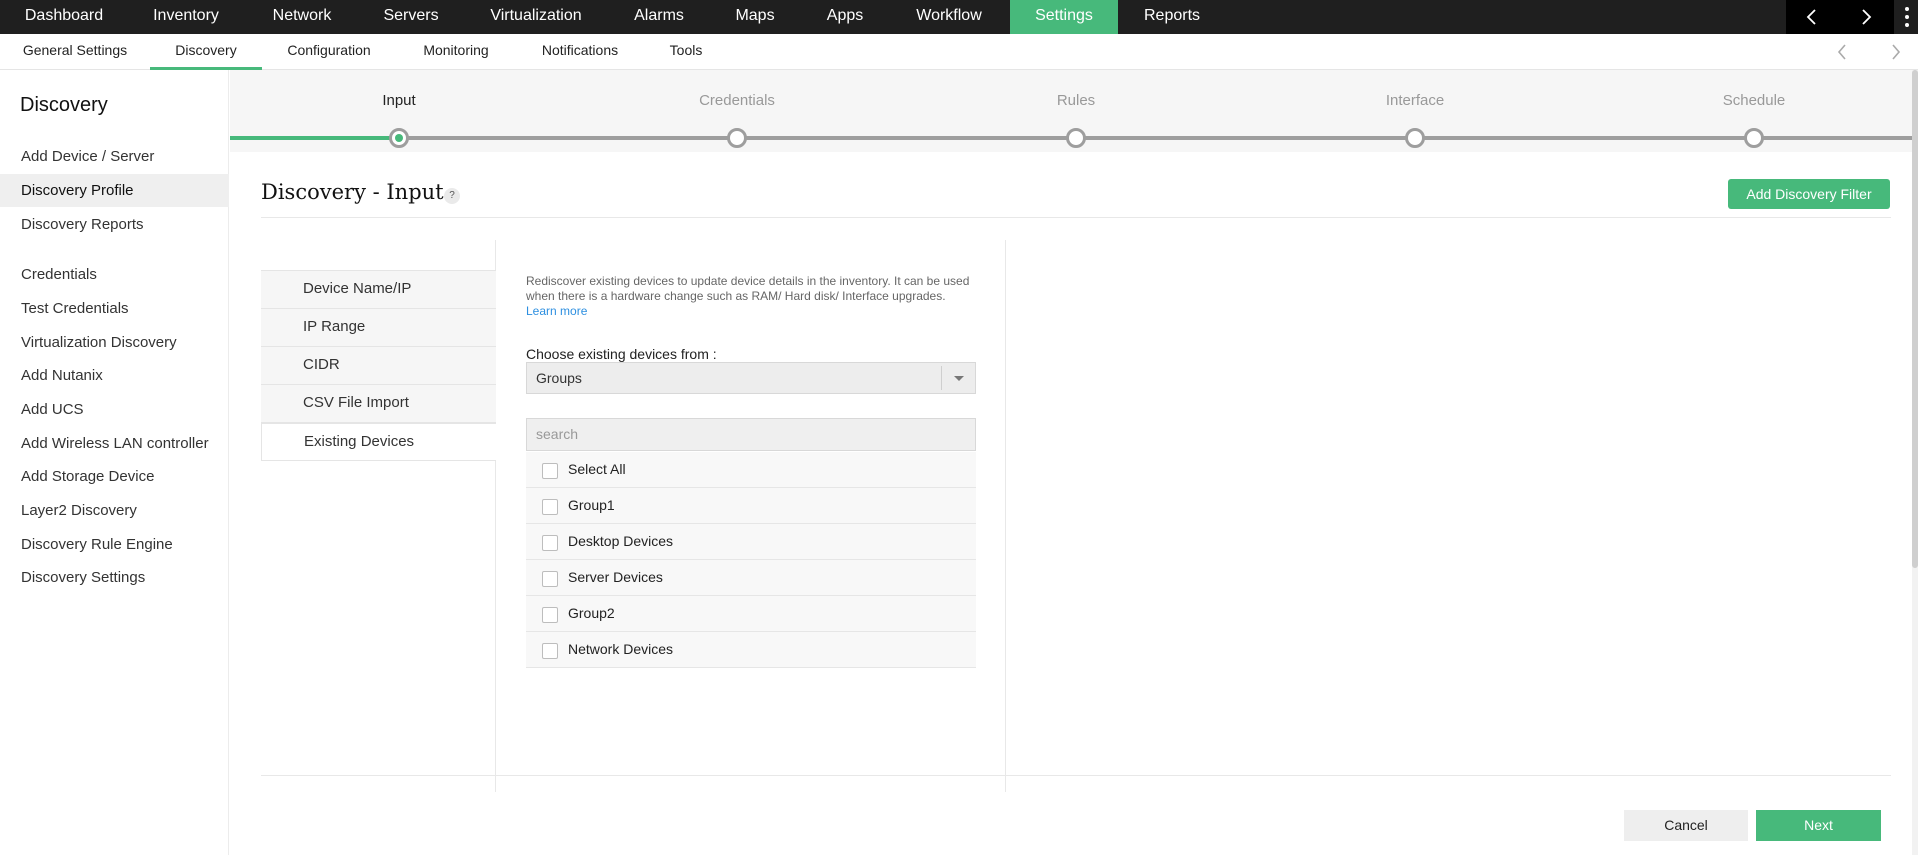 The image size is (1918, 855). I want to click on choose-existing-label: Choose existing devices from :, so click(621, 354).